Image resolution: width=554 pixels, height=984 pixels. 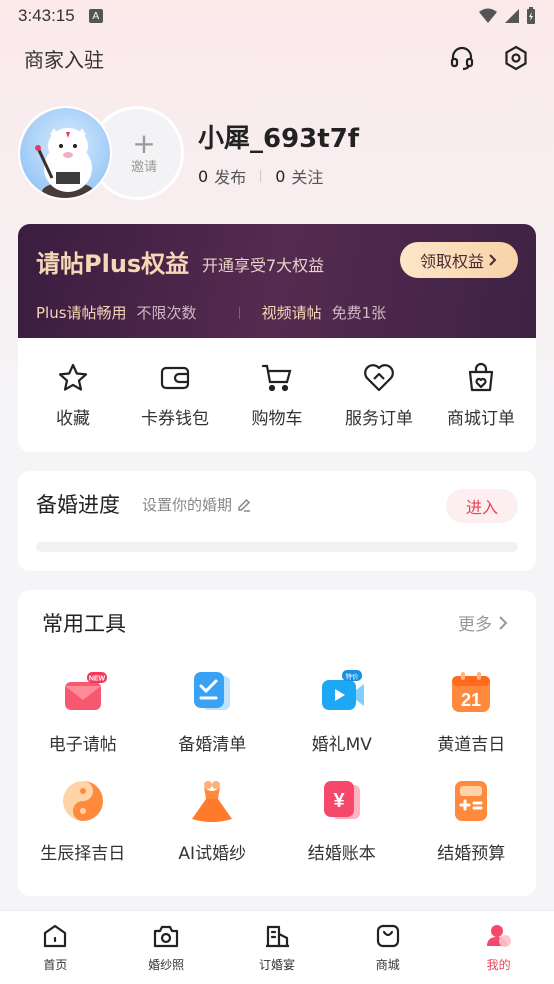 I want to click on budget-calculator-icon, so click(x=471, y=801).